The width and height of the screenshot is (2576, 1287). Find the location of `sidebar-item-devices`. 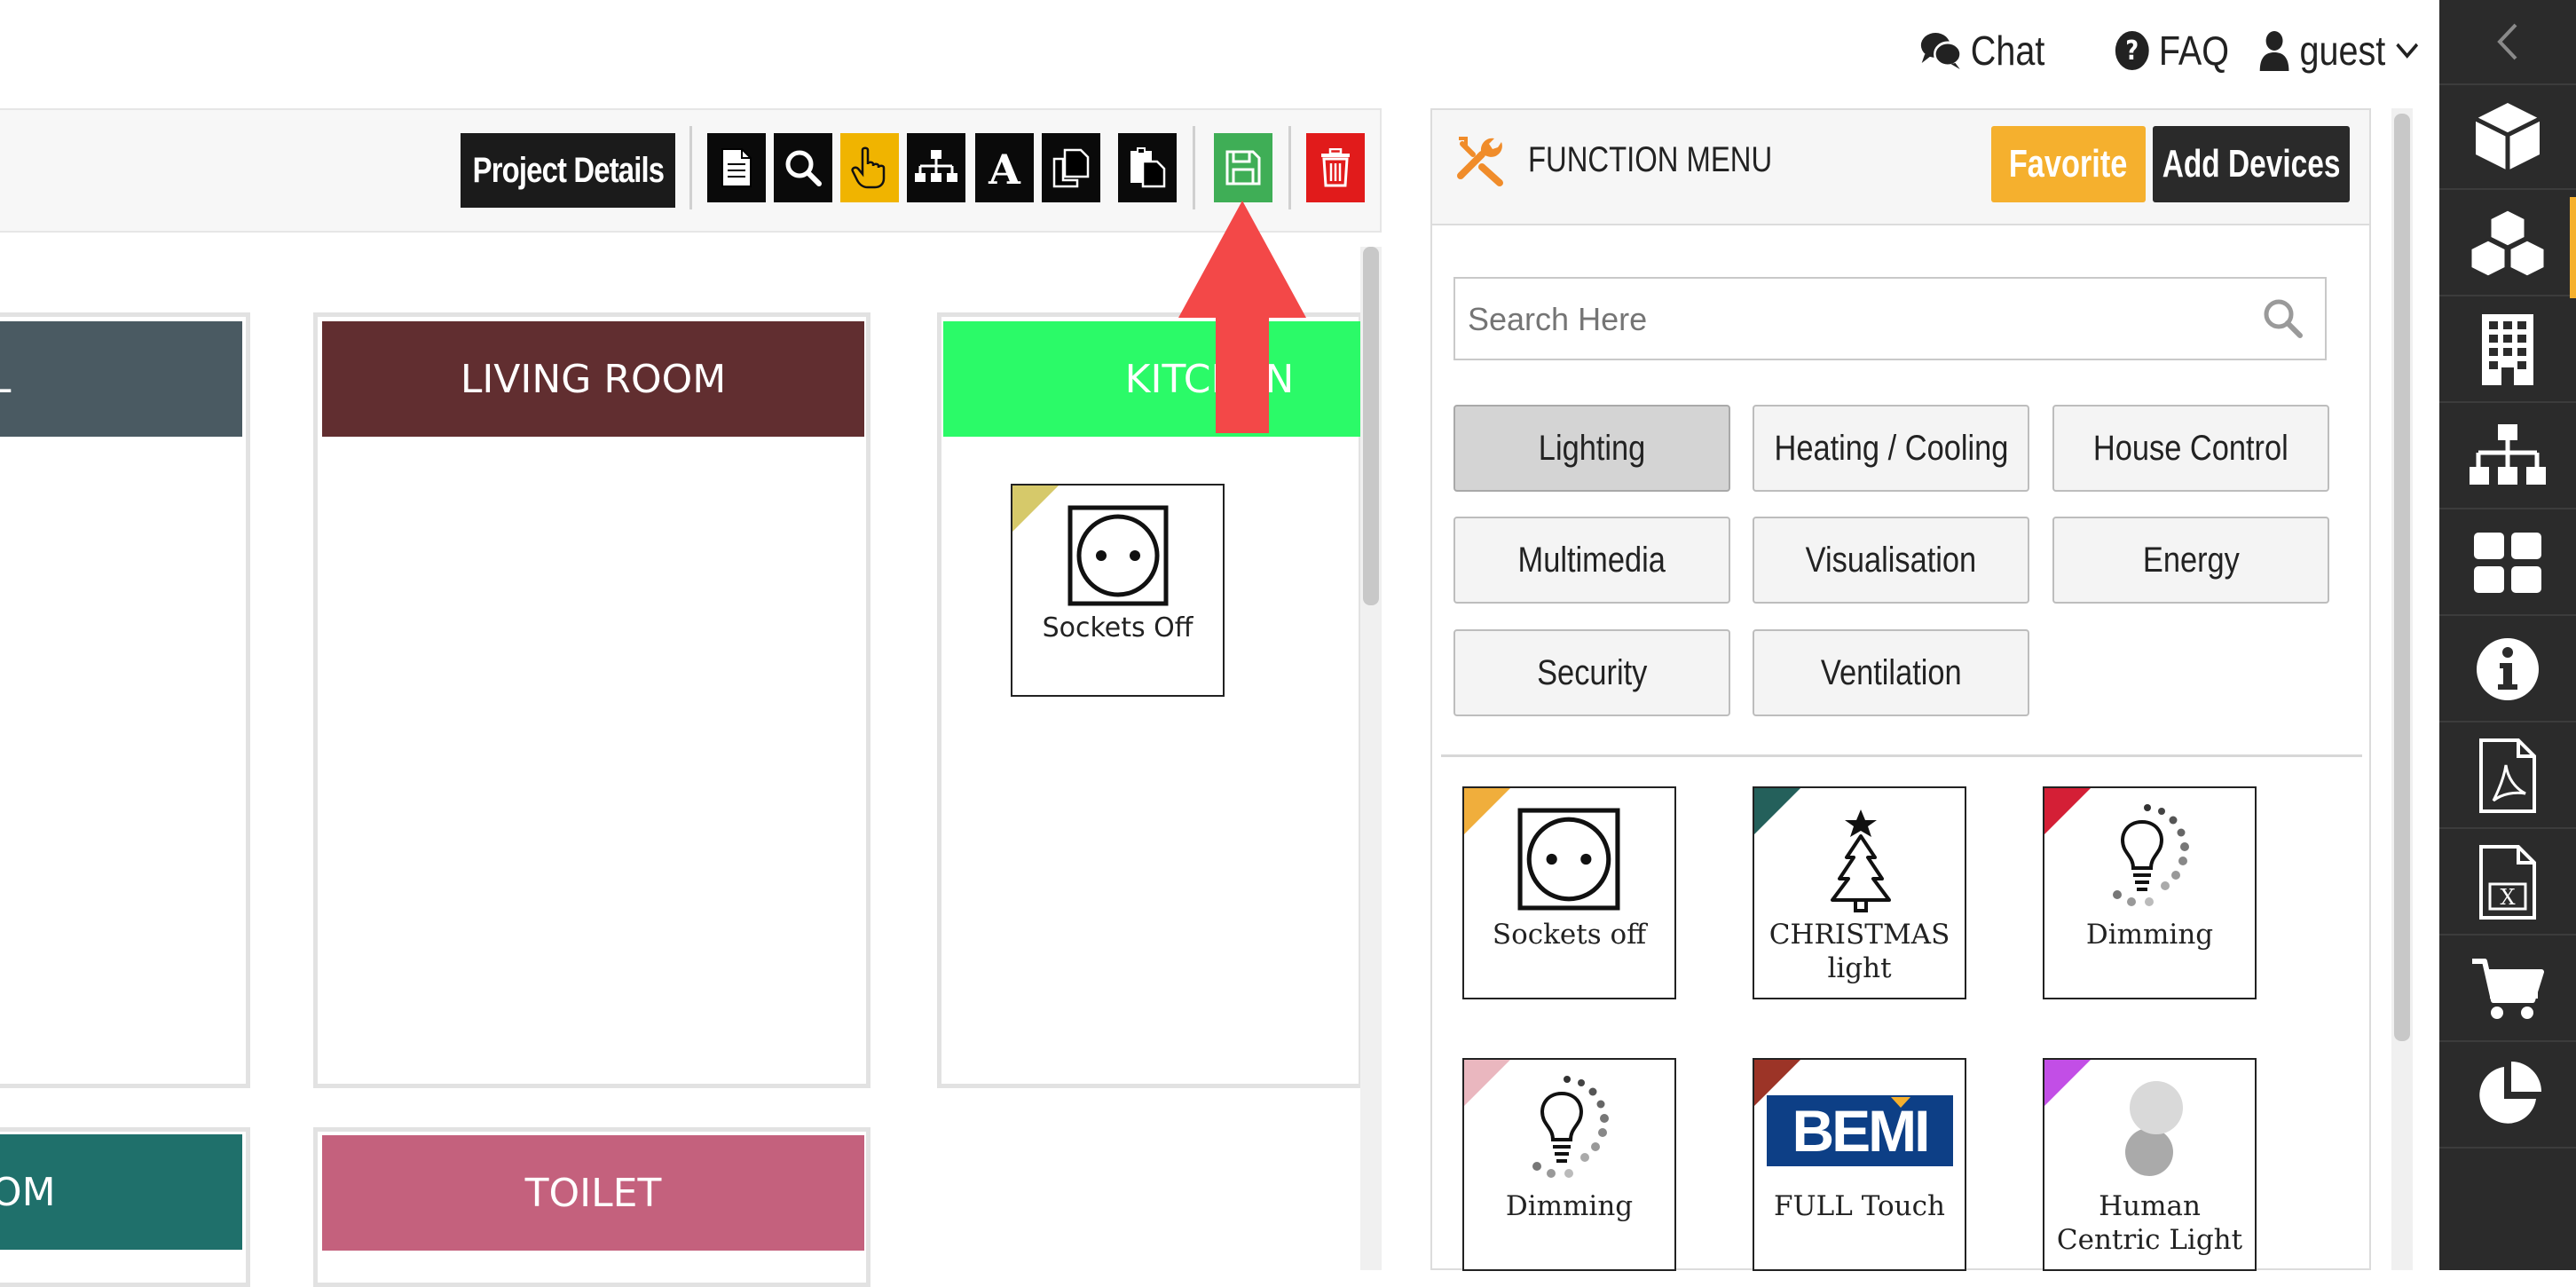

sidebar-item-devices is located at coordinates (2507, 244).